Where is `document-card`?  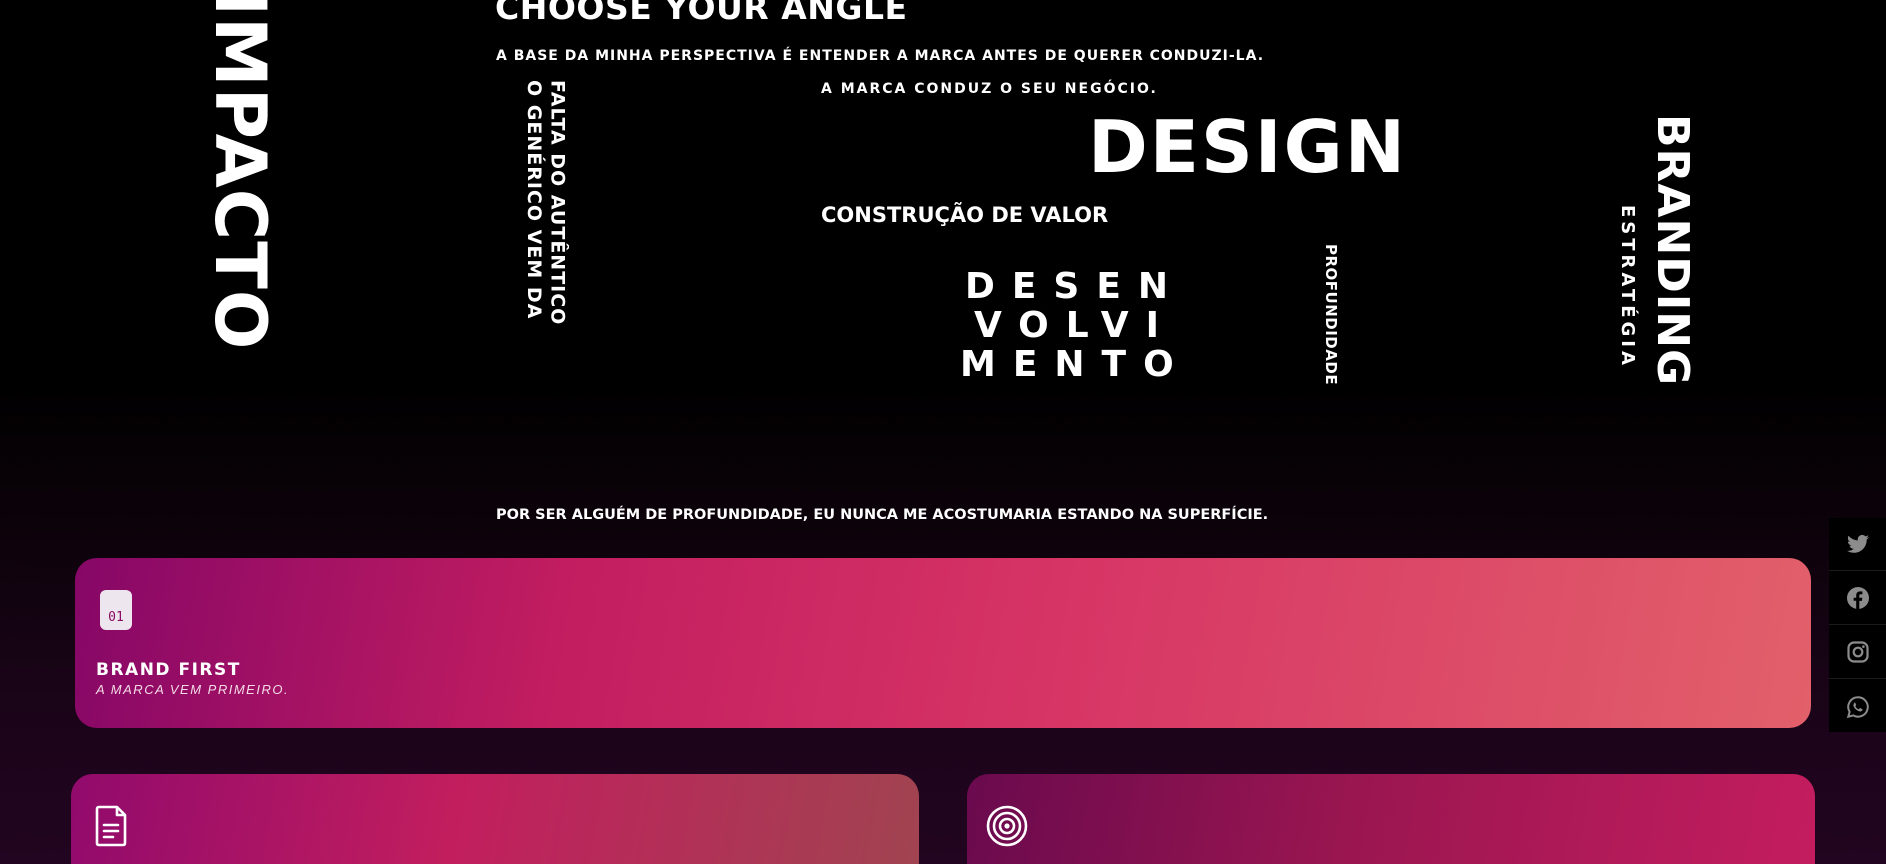
document-card is located at coordinates (495, 819).